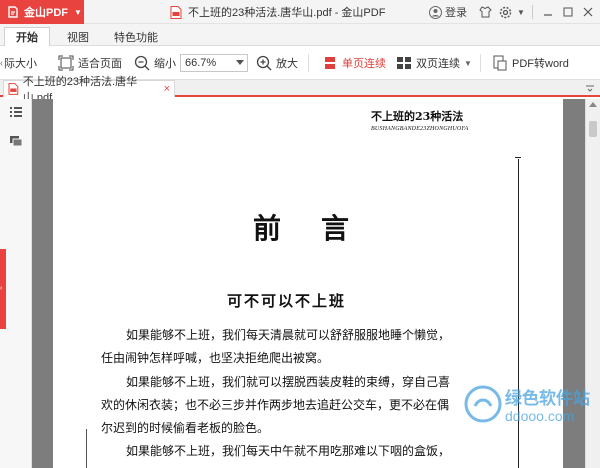 This screenshot has width=600, height=468. Describe the element at coordinates (521, 12) in the screenshot. I see `settings-chevron-down-icon: ▼` at that location.